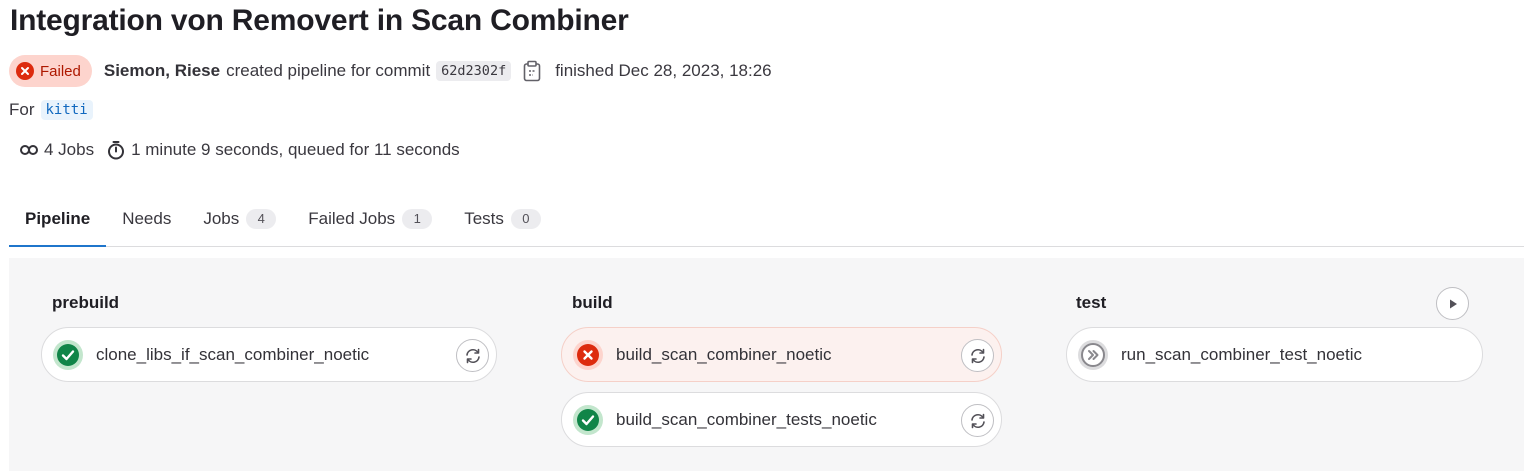 This screenshot has height=471, width=1524. What do you see at coordinates (66, 110) in the screenshot?
I see `ref-branch-link: kitti` at bounding box center [66, 110].